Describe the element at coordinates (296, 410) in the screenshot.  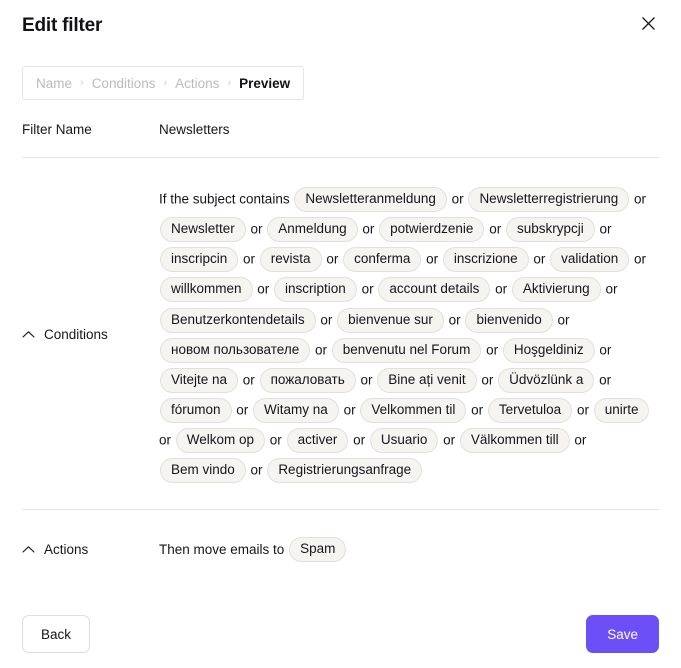
I see `condition-tag: Witamy na` at that location.